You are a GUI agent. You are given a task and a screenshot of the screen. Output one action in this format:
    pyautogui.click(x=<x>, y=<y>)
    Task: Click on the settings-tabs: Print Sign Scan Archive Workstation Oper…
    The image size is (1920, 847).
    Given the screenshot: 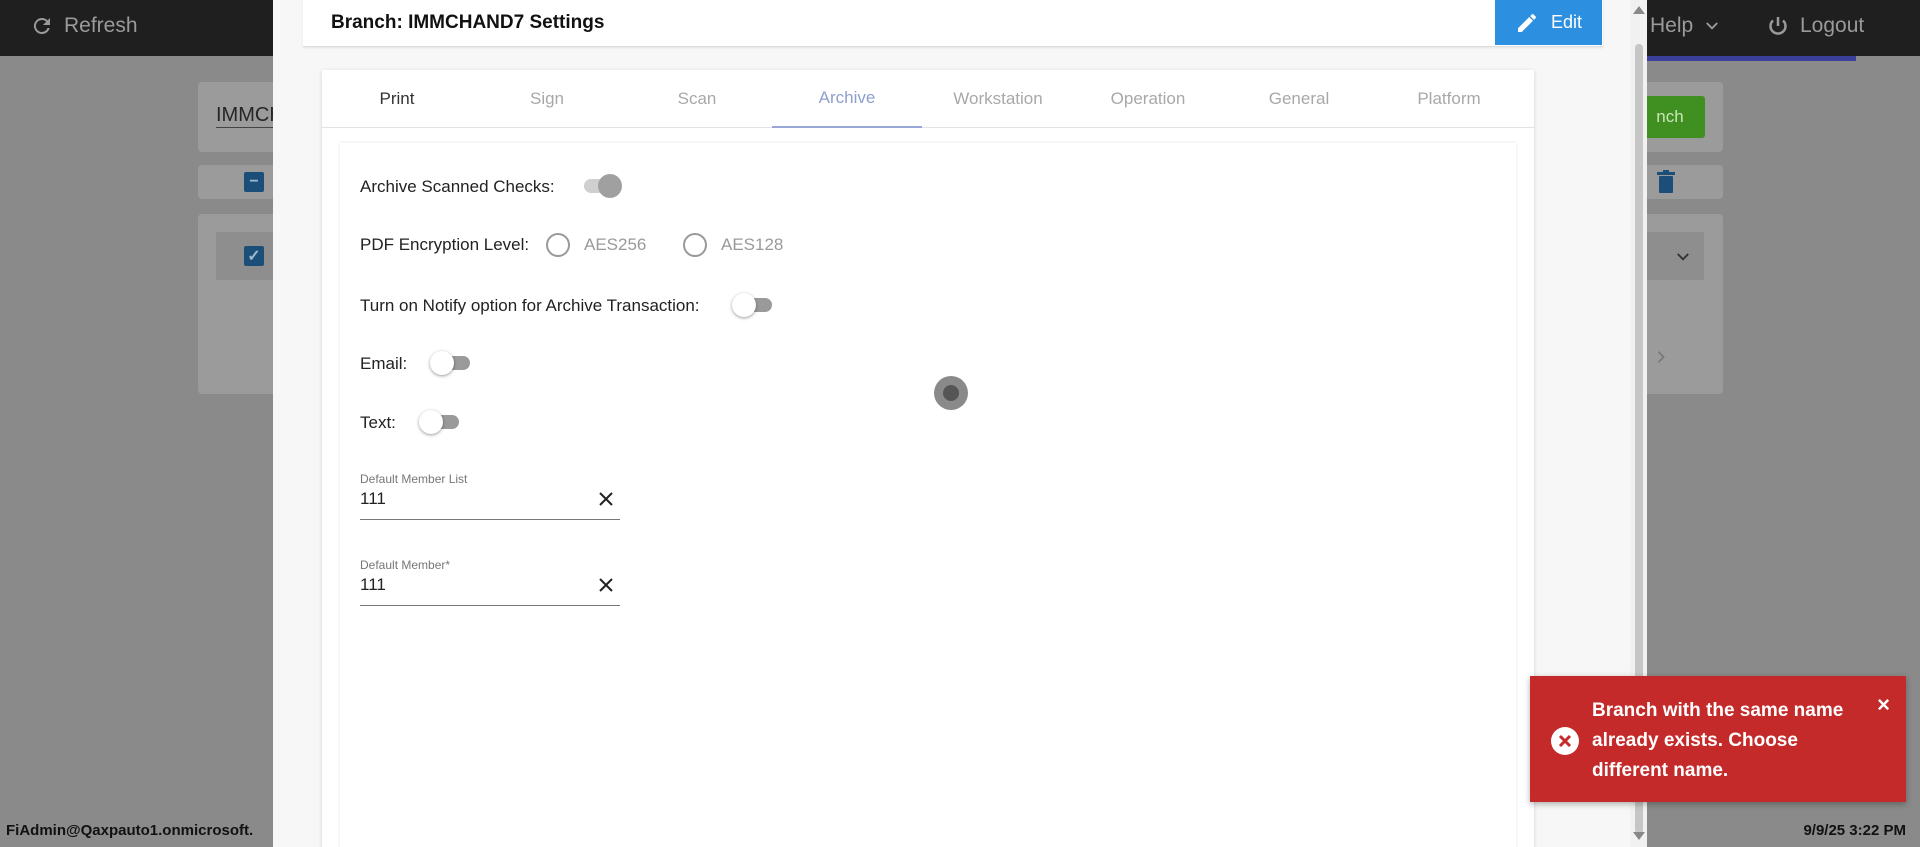 What is the action you would take?
    pyautogui.click(x=928, y=99)
    